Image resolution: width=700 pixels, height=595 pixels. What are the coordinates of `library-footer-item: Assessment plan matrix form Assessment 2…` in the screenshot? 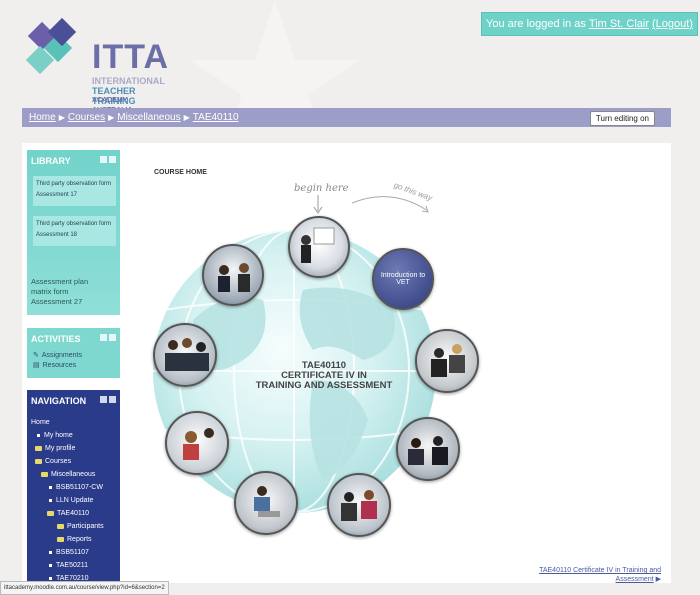 It's located at (59, 292).